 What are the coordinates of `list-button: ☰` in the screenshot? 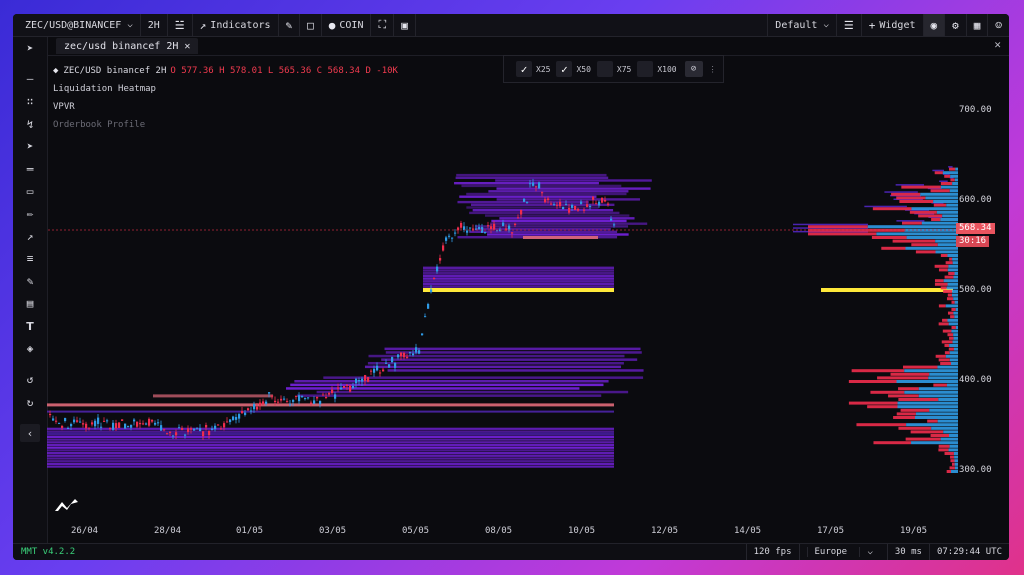 It's located at (848, 25).